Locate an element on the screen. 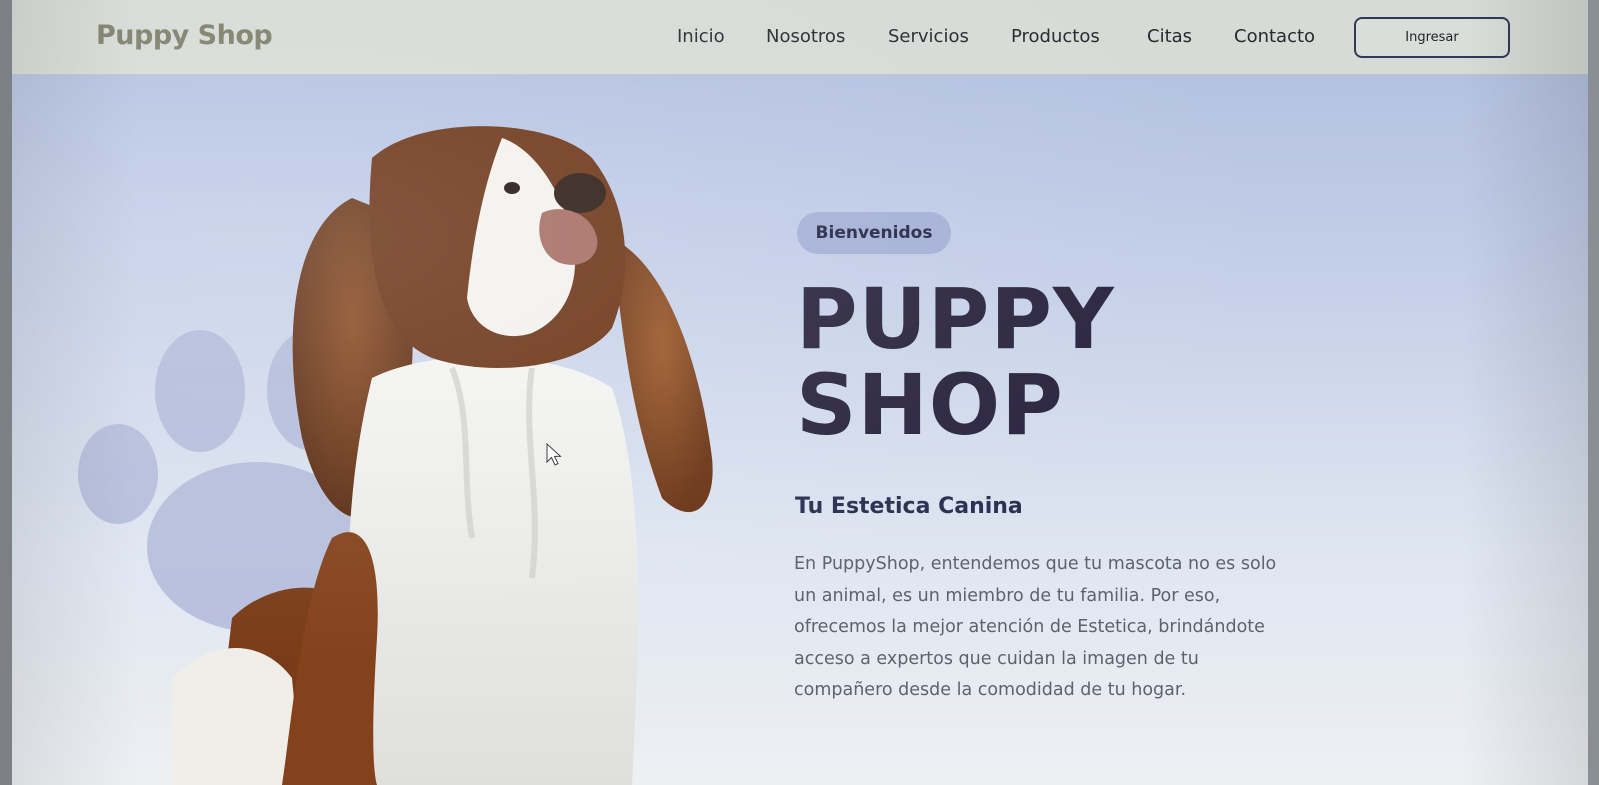 The width and height of the screenshot is (1599, 785). welcome-badge: Bienvenidos is located at coordinates (874, 233).